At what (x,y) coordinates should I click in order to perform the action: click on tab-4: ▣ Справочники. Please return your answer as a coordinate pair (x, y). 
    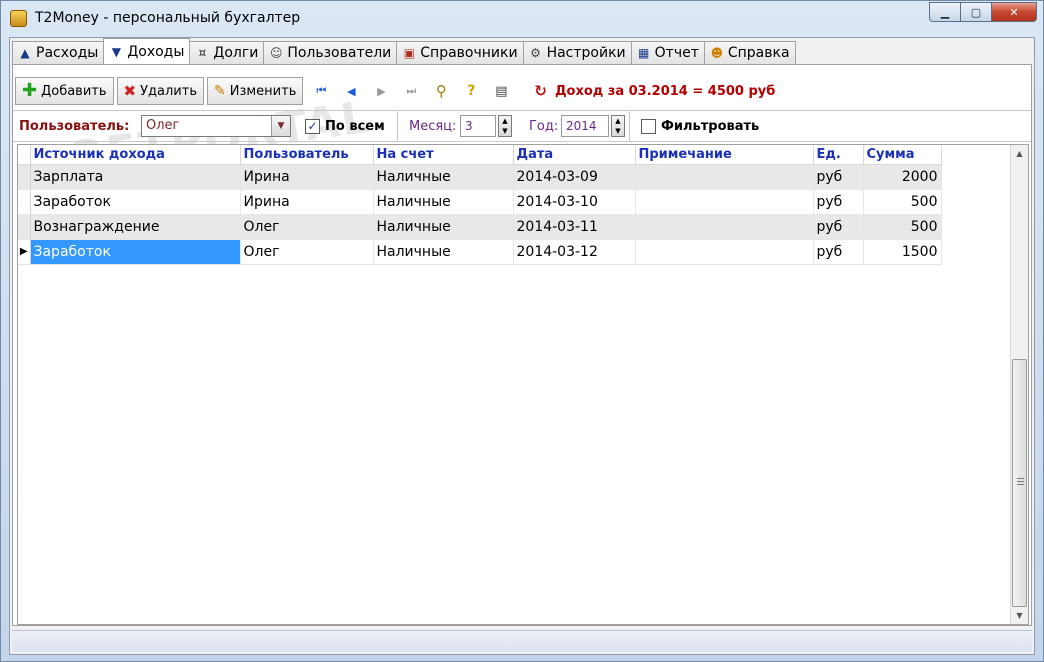
    Looking at the image, I should click on (460, 52).